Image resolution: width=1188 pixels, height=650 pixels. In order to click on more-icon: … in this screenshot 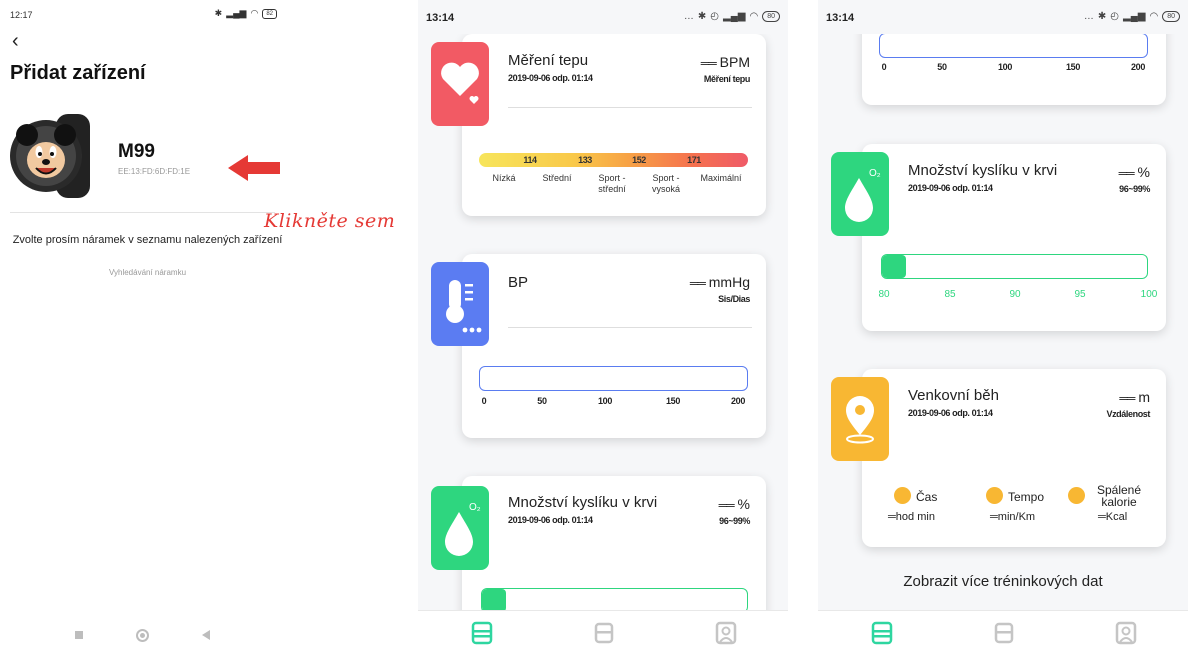, I will do `click(1088, 16)`.